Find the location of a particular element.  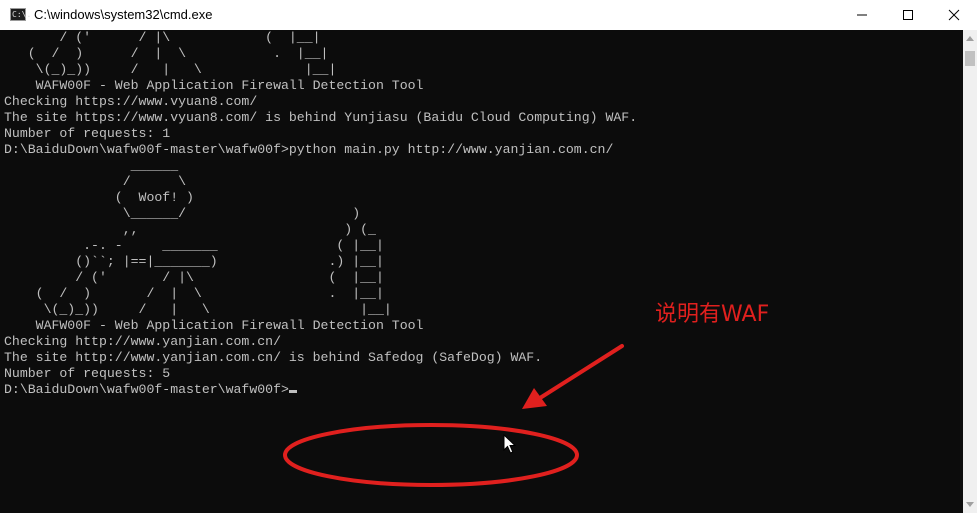

highlight-ellipse is located at coordinates (431, 455).